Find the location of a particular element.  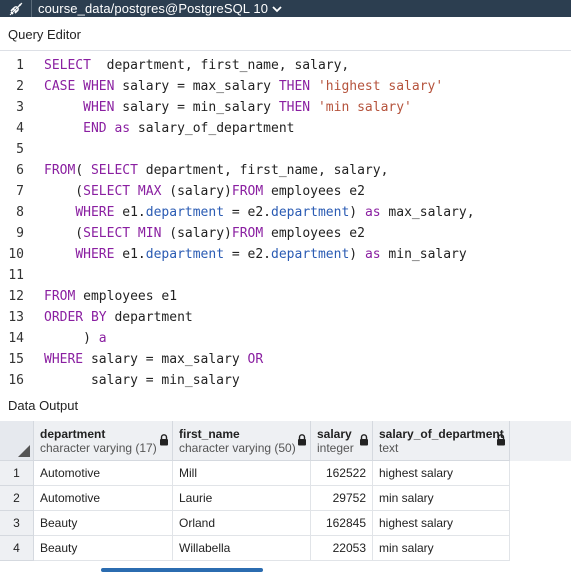

line-number: 10 is located at coordinates (16, 254).